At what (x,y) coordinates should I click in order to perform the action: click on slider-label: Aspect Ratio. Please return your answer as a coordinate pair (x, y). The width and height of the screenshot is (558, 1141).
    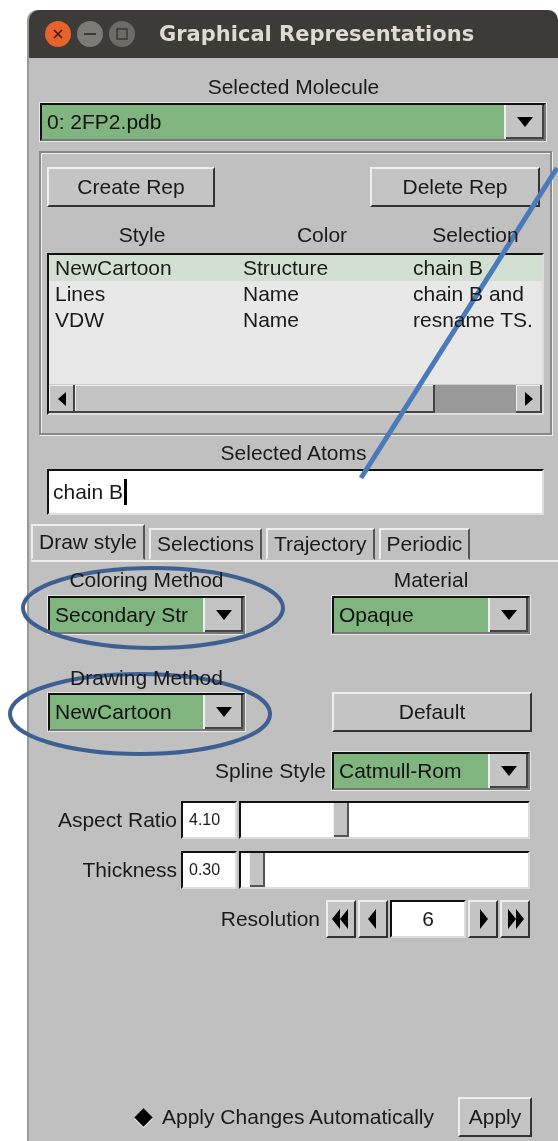
    Looking at the image, I should click on (117, 820).